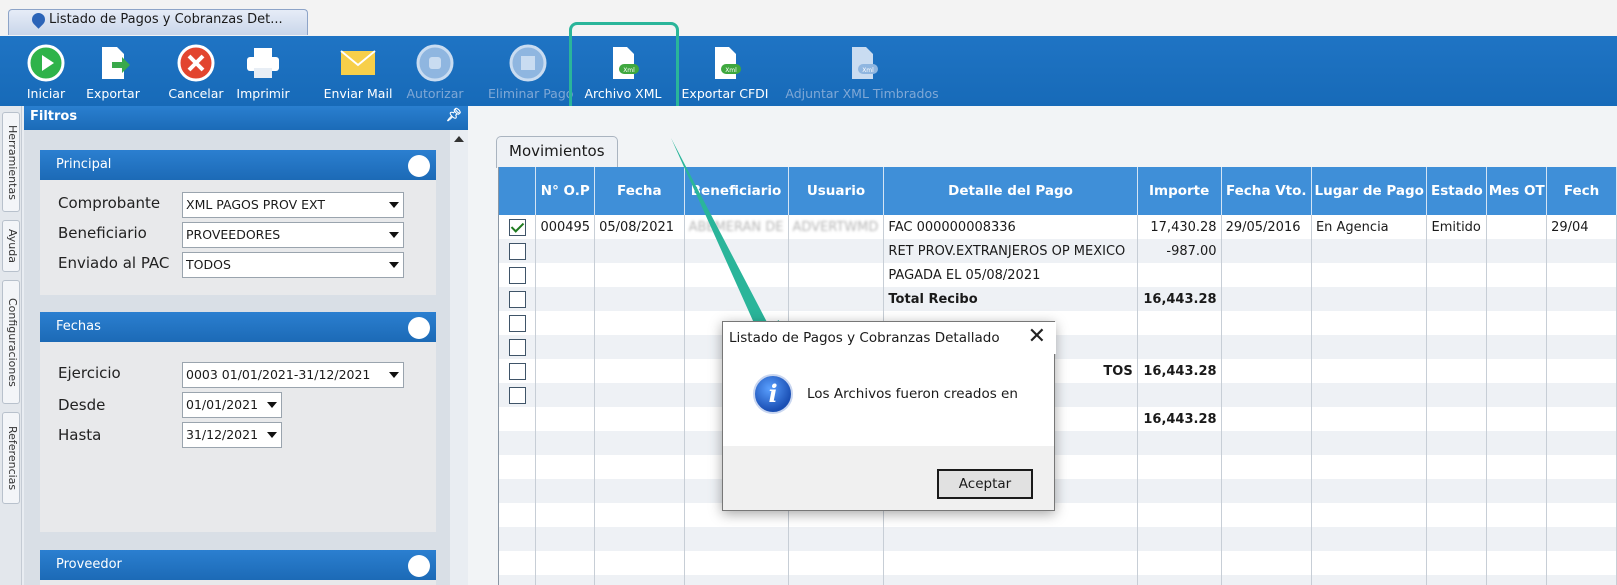 The image size is (1617, 585). I want to click on side-tab-referencias: Referencias, so click(11, 458).